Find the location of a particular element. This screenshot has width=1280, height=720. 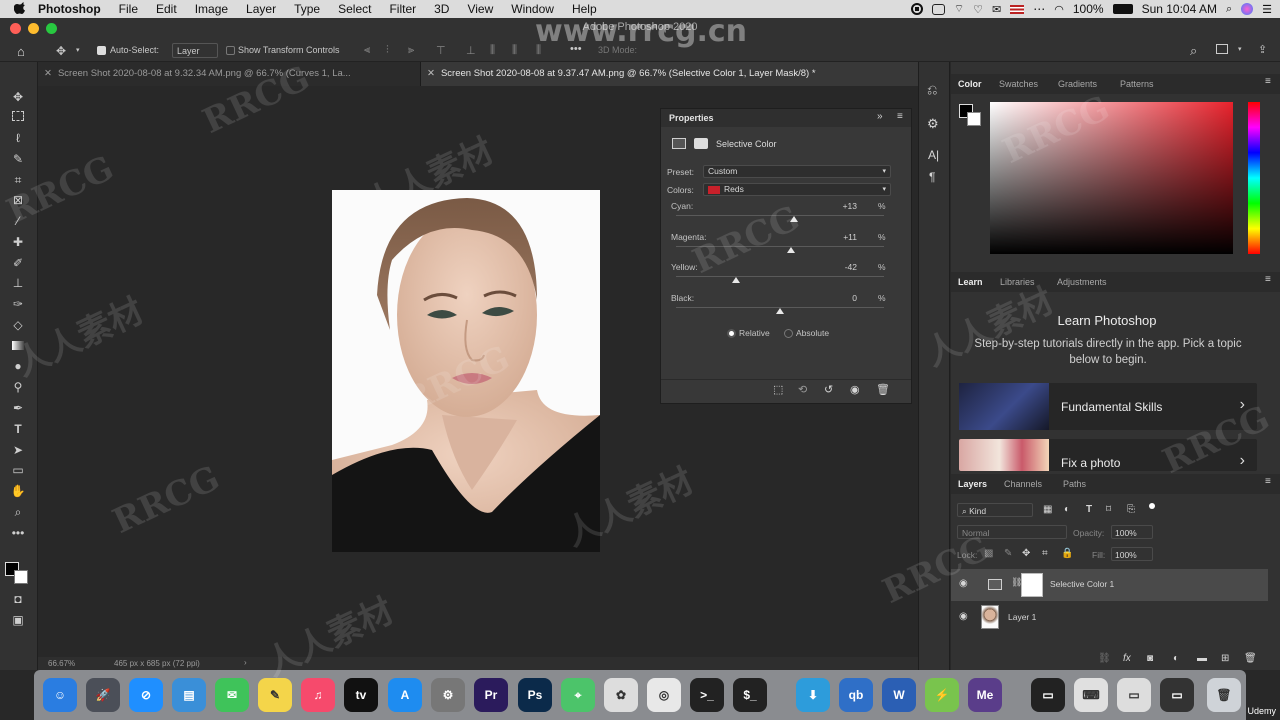

filter-shape-icon: ⌑ is located at coordinates (1108, 509).